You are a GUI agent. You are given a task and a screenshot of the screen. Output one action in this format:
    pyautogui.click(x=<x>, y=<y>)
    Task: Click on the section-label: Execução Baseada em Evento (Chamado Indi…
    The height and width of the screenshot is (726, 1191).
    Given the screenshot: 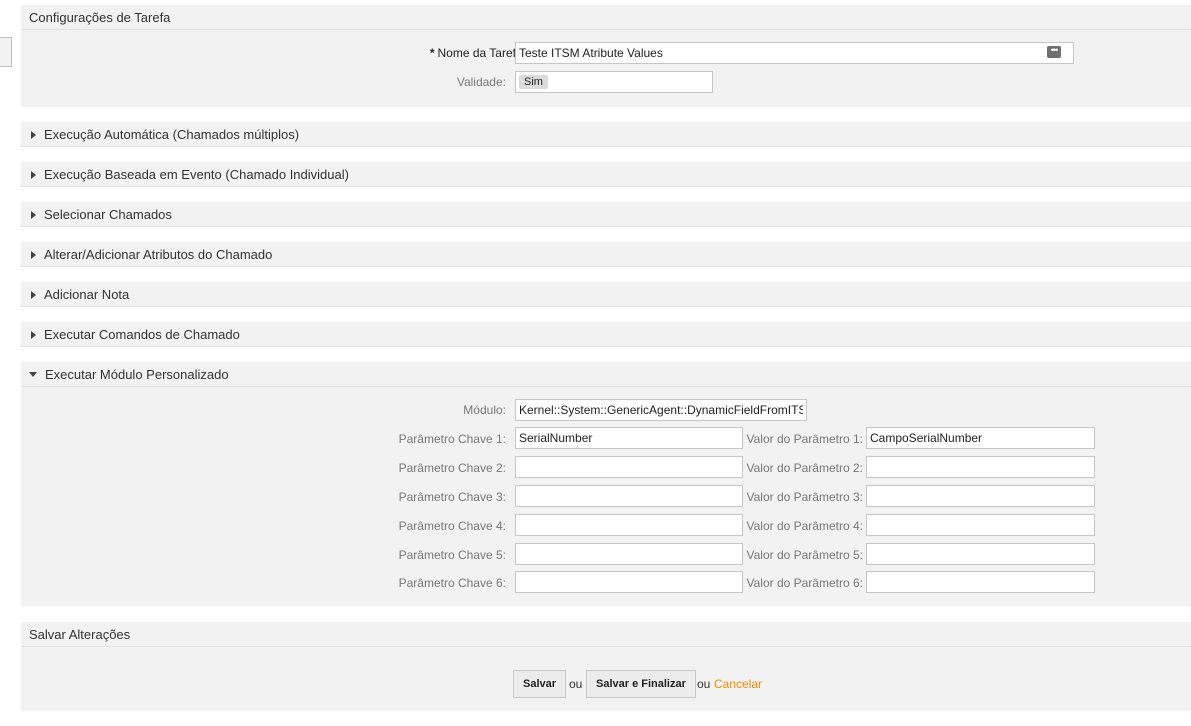 What is the action you would take?
    pyautogui.click(x=196, y=174)
    